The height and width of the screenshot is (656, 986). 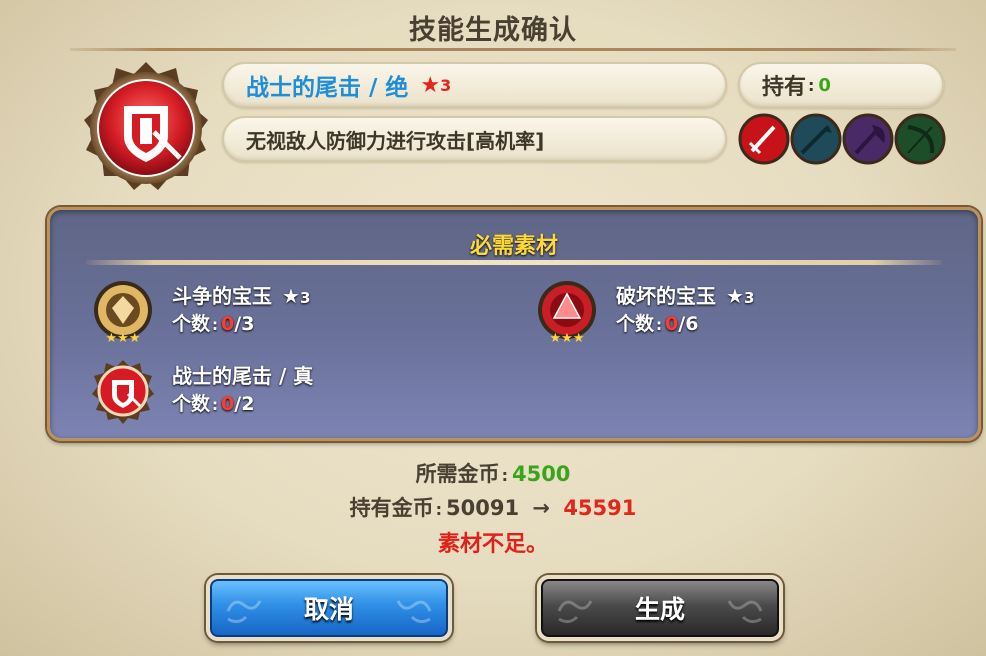 What do you see at coordinates (446, 85) in the screenshot?
I see `skill-rarity: 3` at bounding box center [446, 85].